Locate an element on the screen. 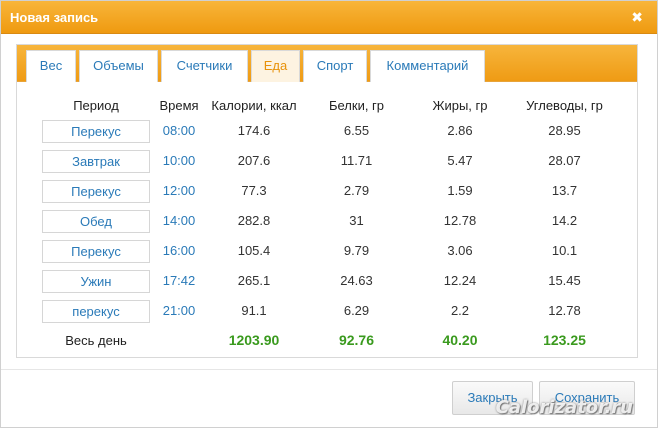 The width and height of the screenshot is (658, 428). fat-value: 3.06 is located at coordinates (460, 250).